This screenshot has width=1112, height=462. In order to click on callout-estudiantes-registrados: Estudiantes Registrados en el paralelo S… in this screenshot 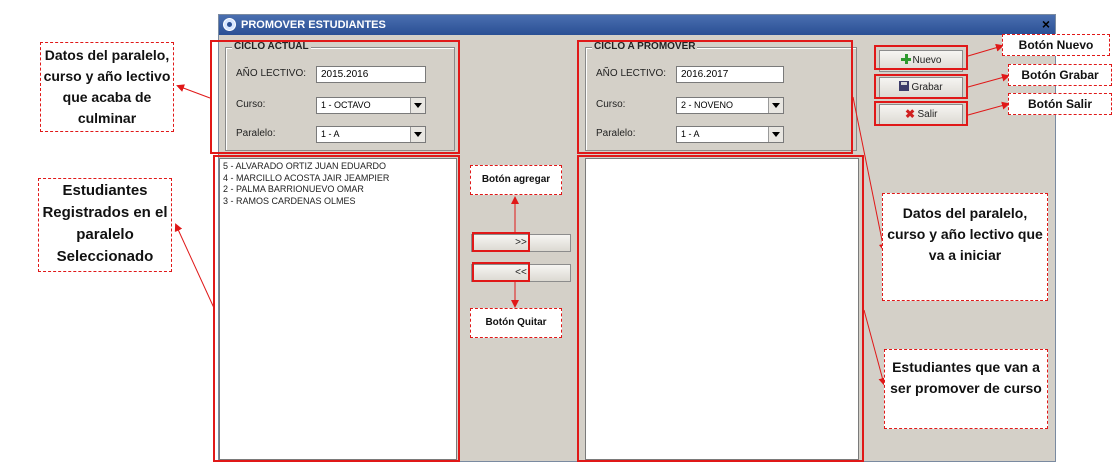, I will do `click(105, 225)`.